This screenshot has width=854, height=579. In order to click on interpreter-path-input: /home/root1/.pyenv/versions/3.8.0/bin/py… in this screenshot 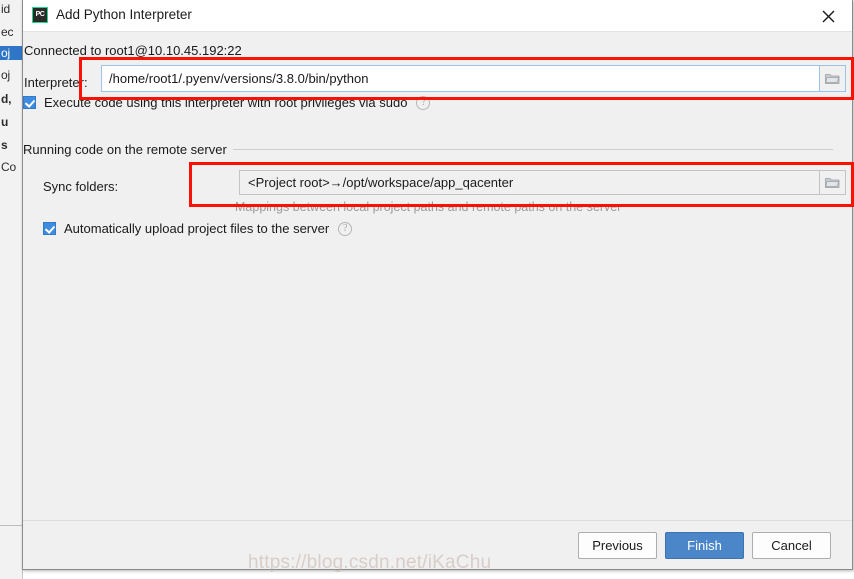, I will do `click(460, 78)`.